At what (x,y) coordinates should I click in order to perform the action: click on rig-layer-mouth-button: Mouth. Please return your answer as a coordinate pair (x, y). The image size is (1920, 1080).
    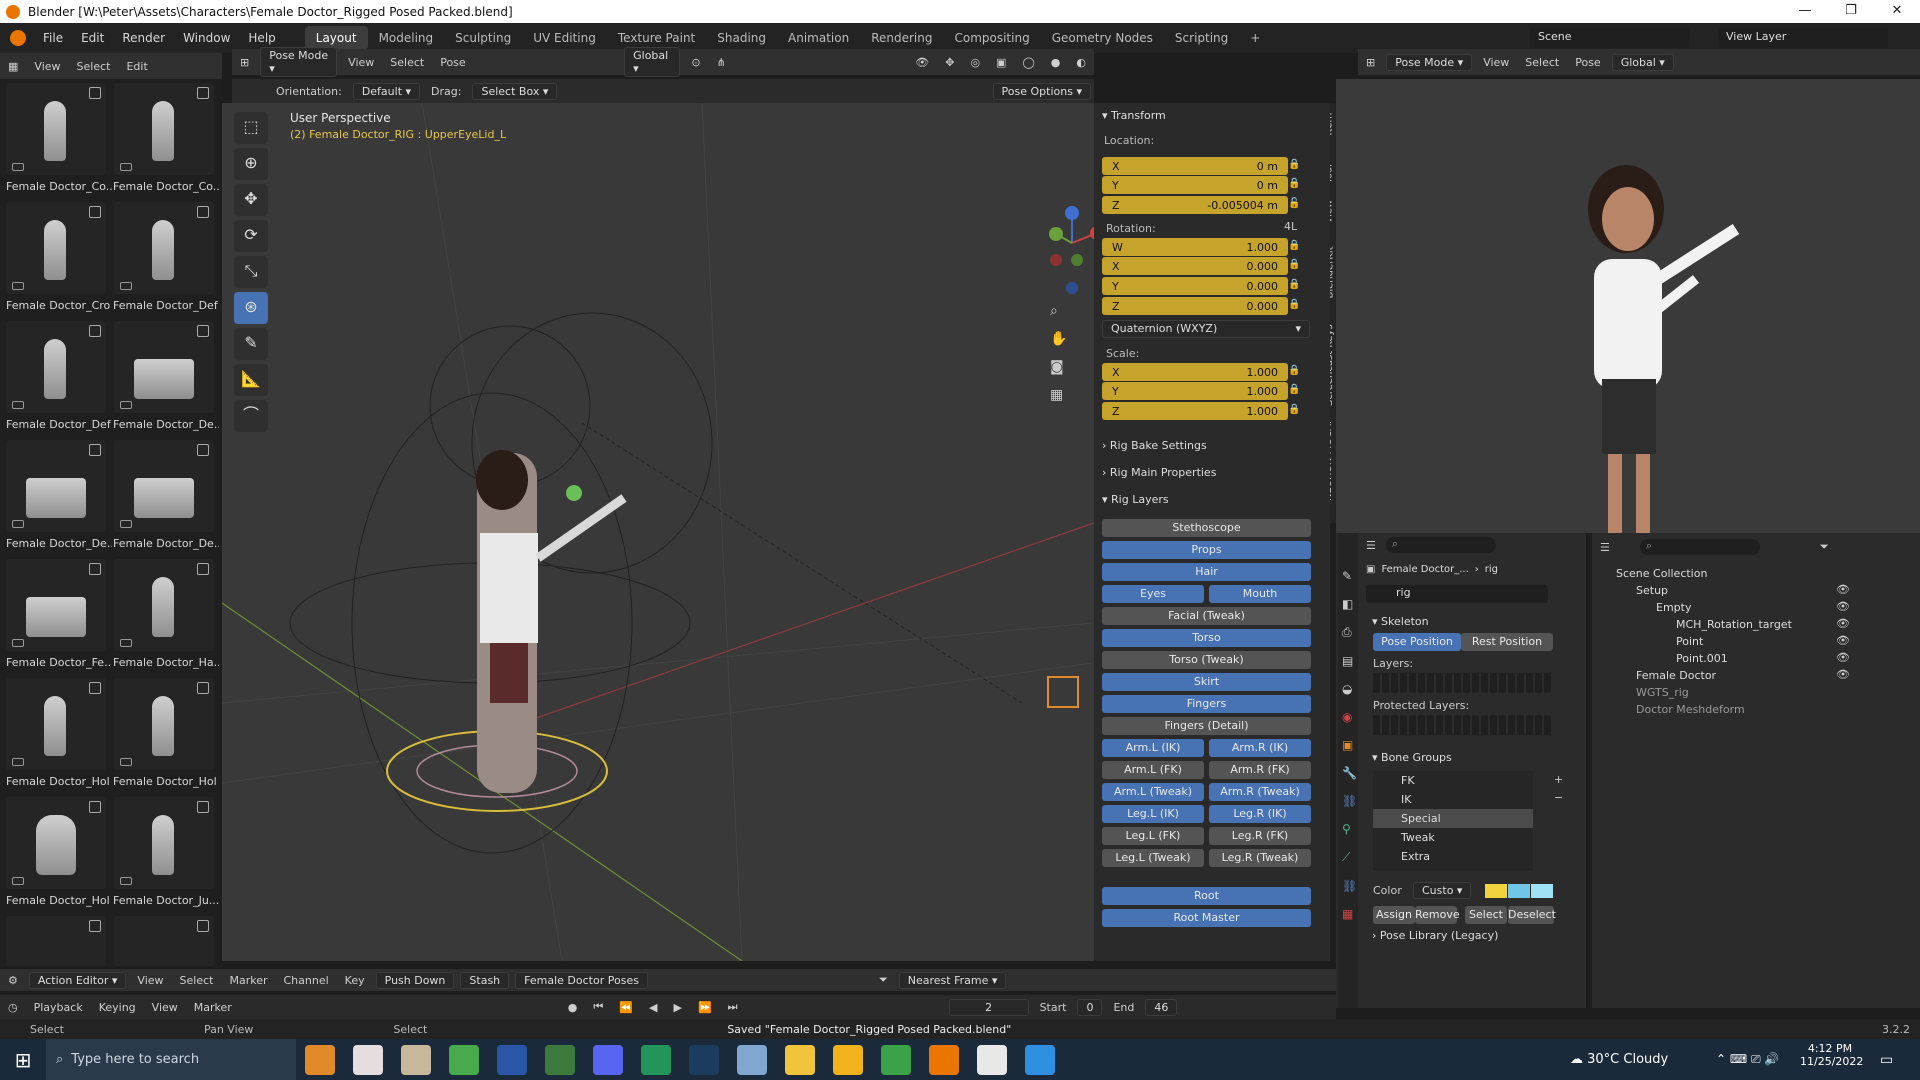
    Looking at the image, I should click on (1260, 594).